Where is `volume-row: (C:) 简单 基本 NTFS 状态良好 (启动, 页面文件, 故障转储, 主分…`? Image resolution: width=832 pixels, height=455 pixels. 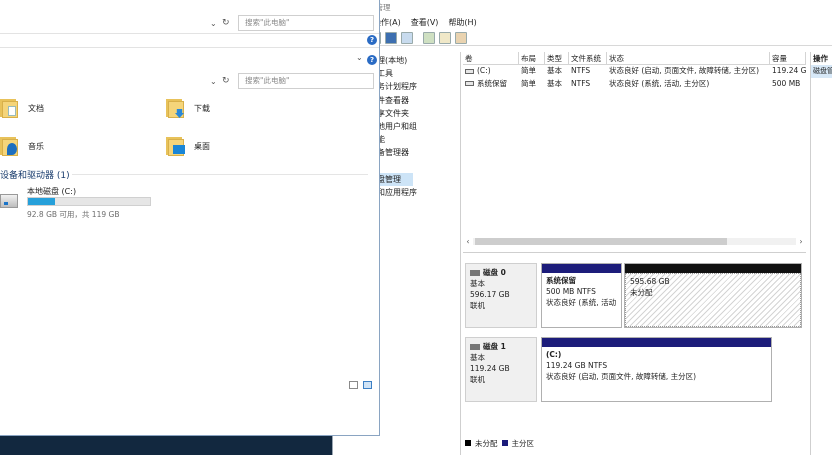
volume-row: (C:) 简单 基本 NTFS 状态良好 (启动, 页面文件, 故障转储, 主分… is located at coordinates (634, 71).